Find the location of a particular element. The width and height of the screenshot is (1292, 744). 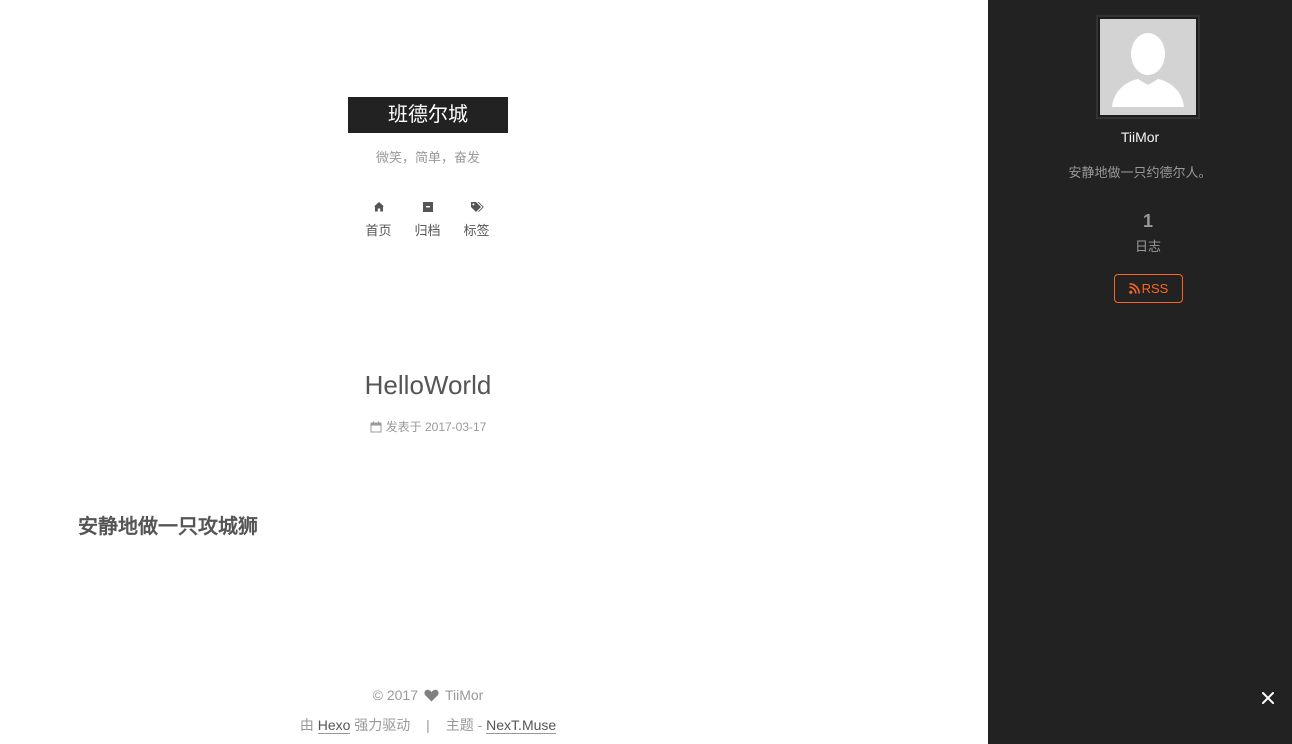

theme-prefix: 主题 - is located at coordinates (464, 725).